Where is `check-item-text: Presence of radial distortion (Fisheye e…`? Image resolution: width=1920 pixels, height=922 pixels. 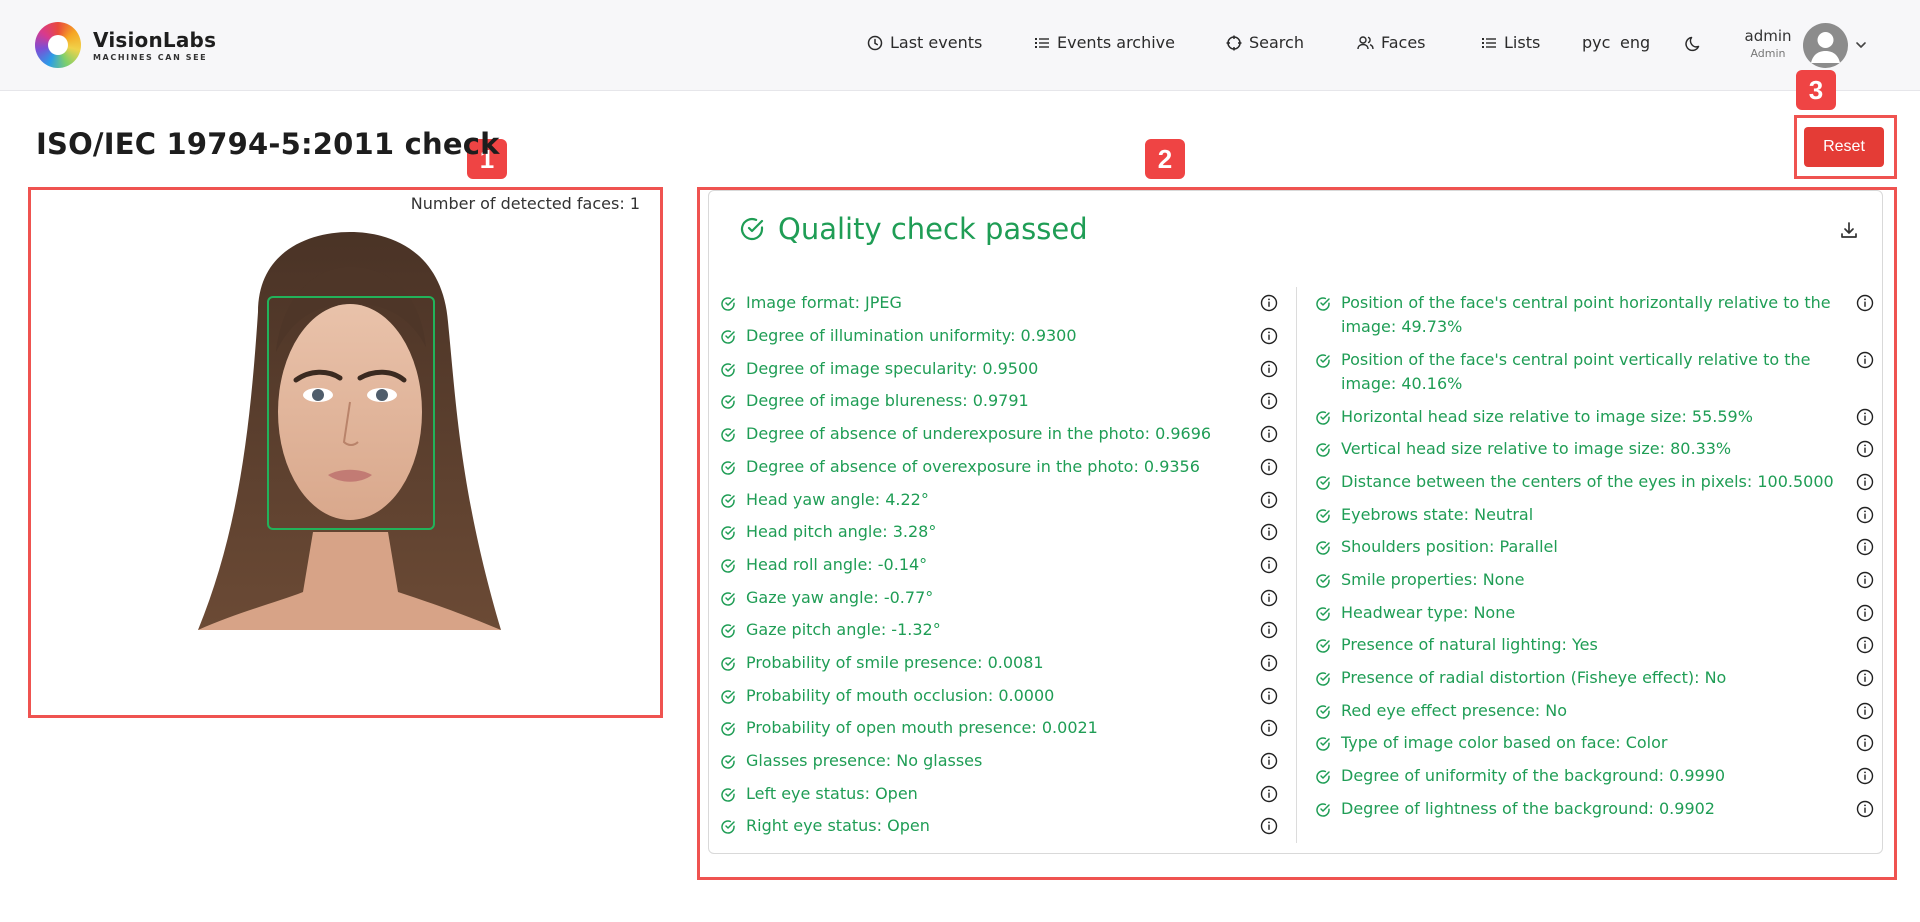 check-item-text: Presence of radial distortion (Fisheye e… is located at coordinates (1534, 677).